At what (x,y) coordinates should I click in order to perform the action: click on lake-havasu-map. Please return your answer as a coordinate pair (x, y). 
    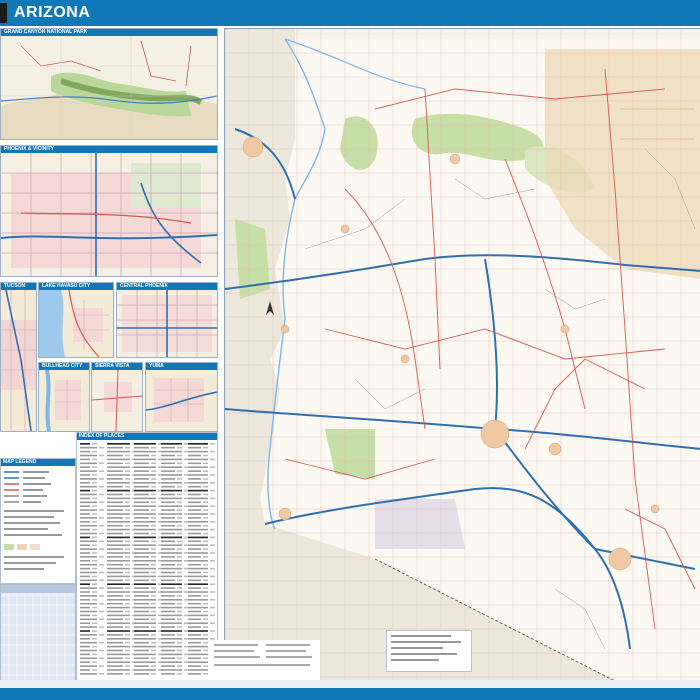
    Looking at the image, I should click on (76, 323).